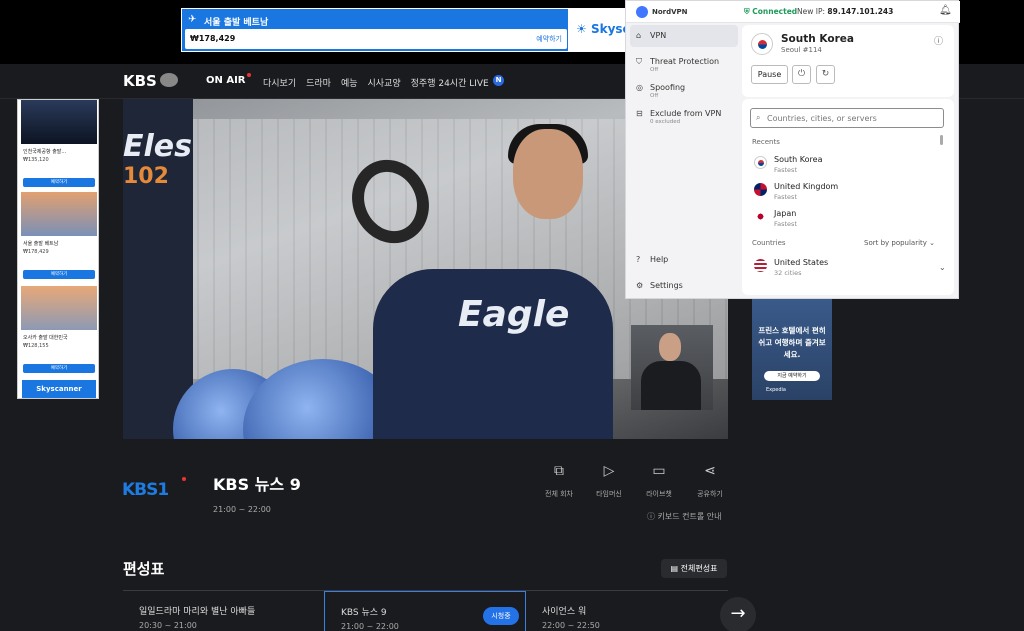 This screenshot has height=631, width=1024. What do you see at coordinates (668, 87) in the screenshot?
I see `sidebar-item-label: Spoofing` at bounding box center [668, 87].